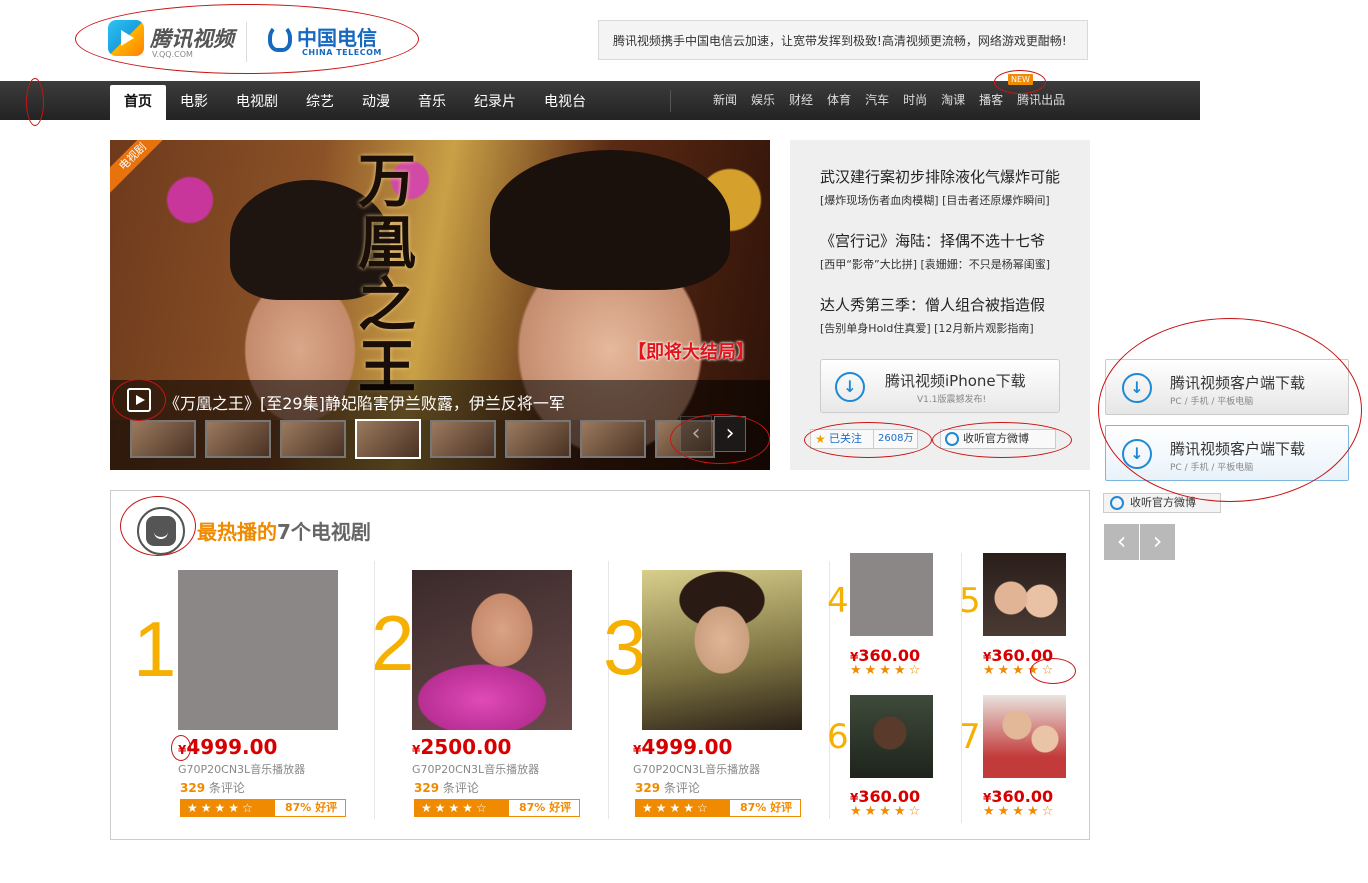 The height and width of the screenshot is (883, 1368). I want to click on china-telecom-logo: 中国电信 CHINA TELECOM, so click(327, 40).